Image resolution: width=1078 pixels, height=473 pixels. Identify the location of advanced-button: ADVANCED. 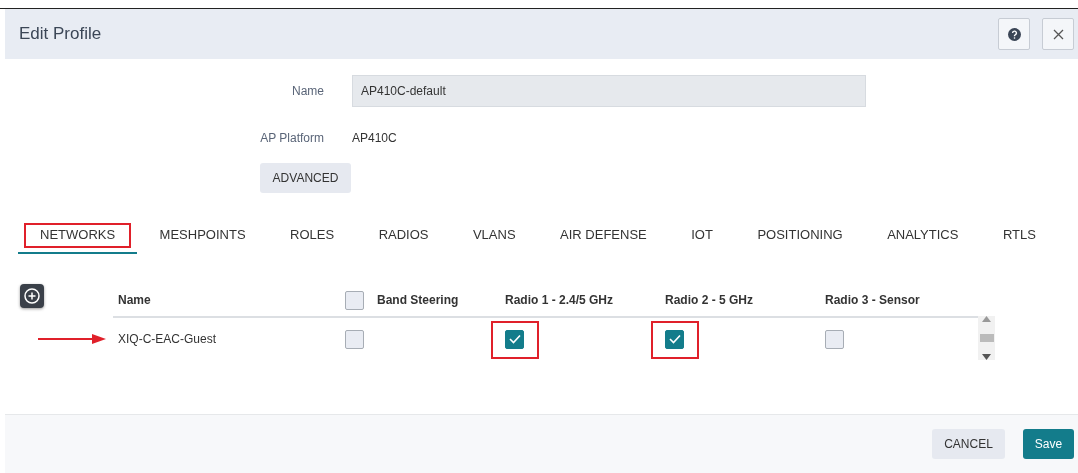
(305, 178).